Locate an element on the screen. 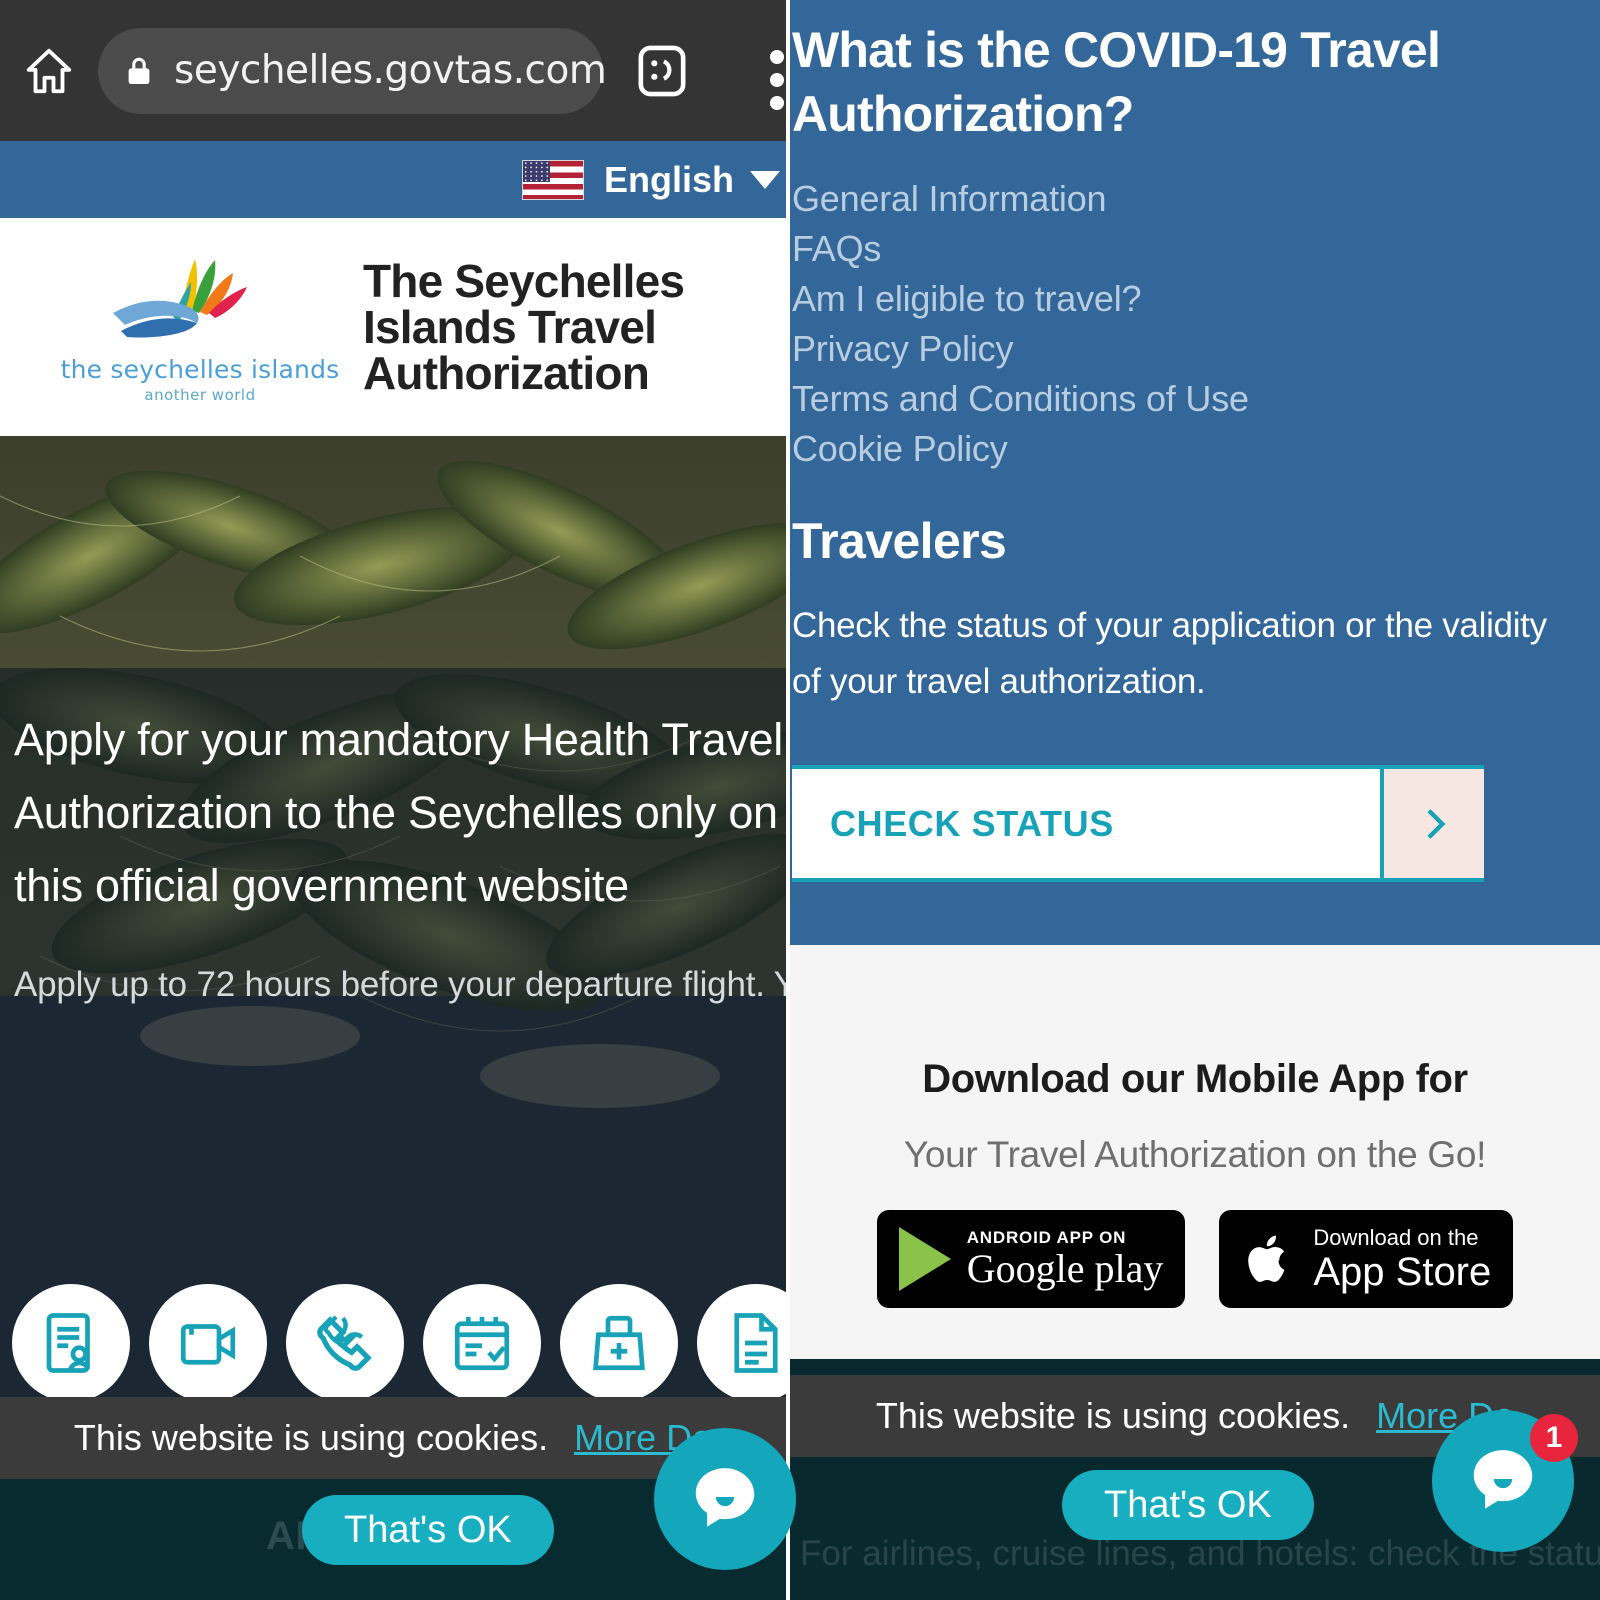  service-icon-calendar-check is located at coordinates (482, 1342).